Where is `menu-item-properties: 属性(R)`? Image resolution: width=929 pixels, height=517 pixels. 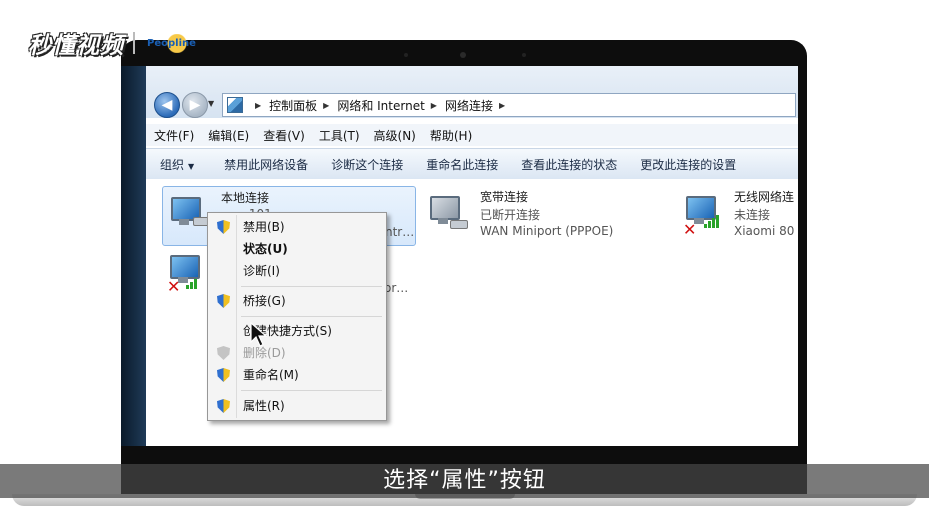 menu-item-properties: 属性(R) is located at coordinates (297, 406).